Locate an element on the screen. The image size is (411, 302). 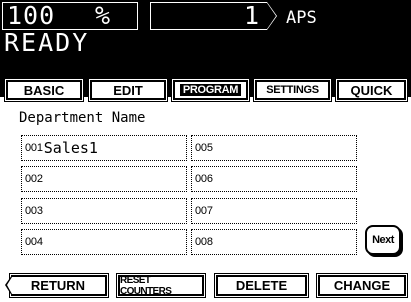
change-label: CHANGE is located at coordinates (362, 285).